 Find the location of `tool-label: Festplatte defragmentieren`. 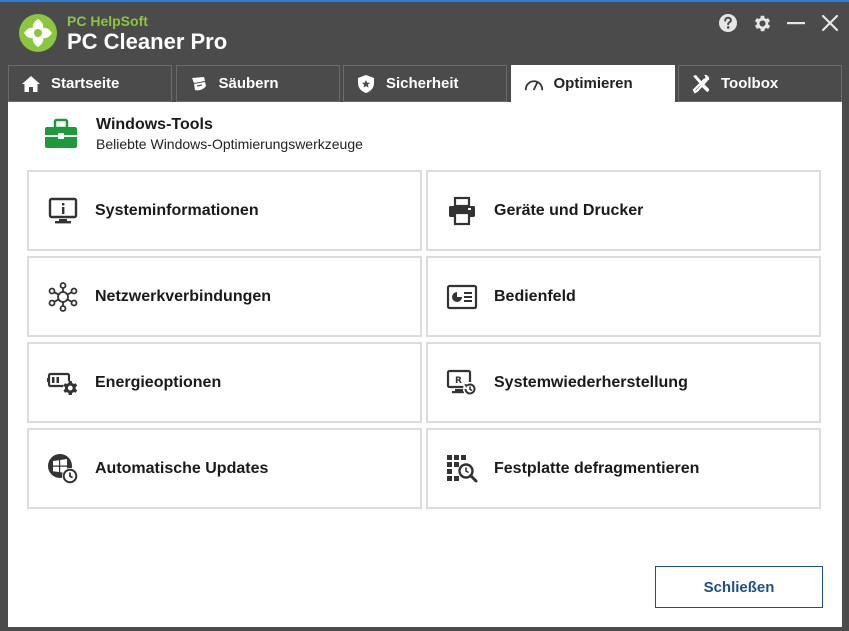

tool-label: Festplatte defragmentieren is located at coordinates (597, 468).